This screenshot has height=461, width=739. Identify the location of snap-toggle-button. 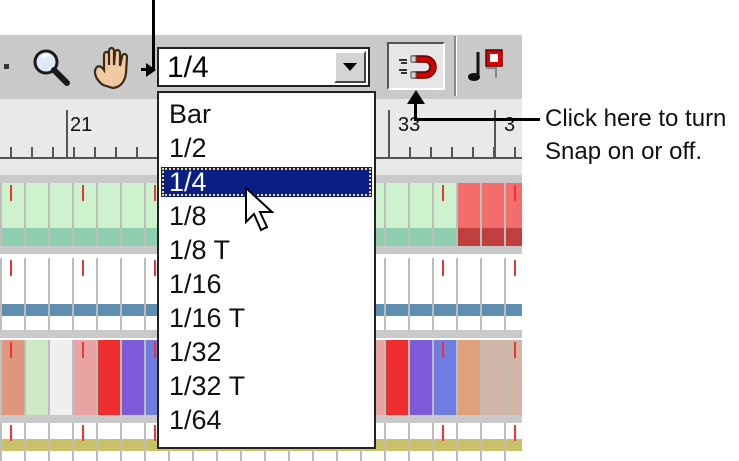
(416, 66).